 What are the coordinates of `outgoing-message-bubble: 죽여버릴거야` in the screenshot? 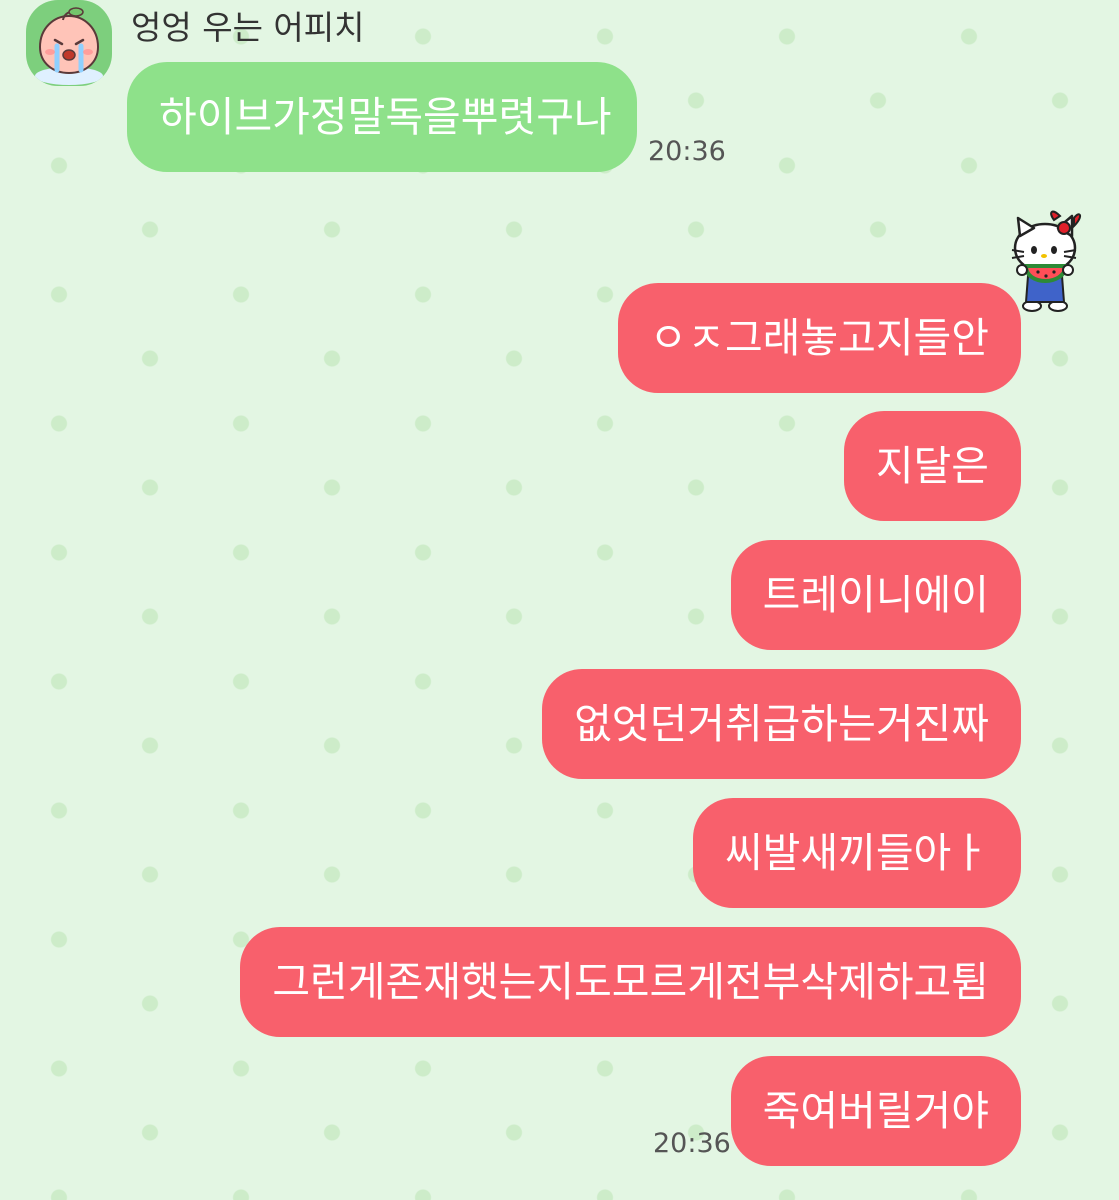 It's located at (875, 1111).